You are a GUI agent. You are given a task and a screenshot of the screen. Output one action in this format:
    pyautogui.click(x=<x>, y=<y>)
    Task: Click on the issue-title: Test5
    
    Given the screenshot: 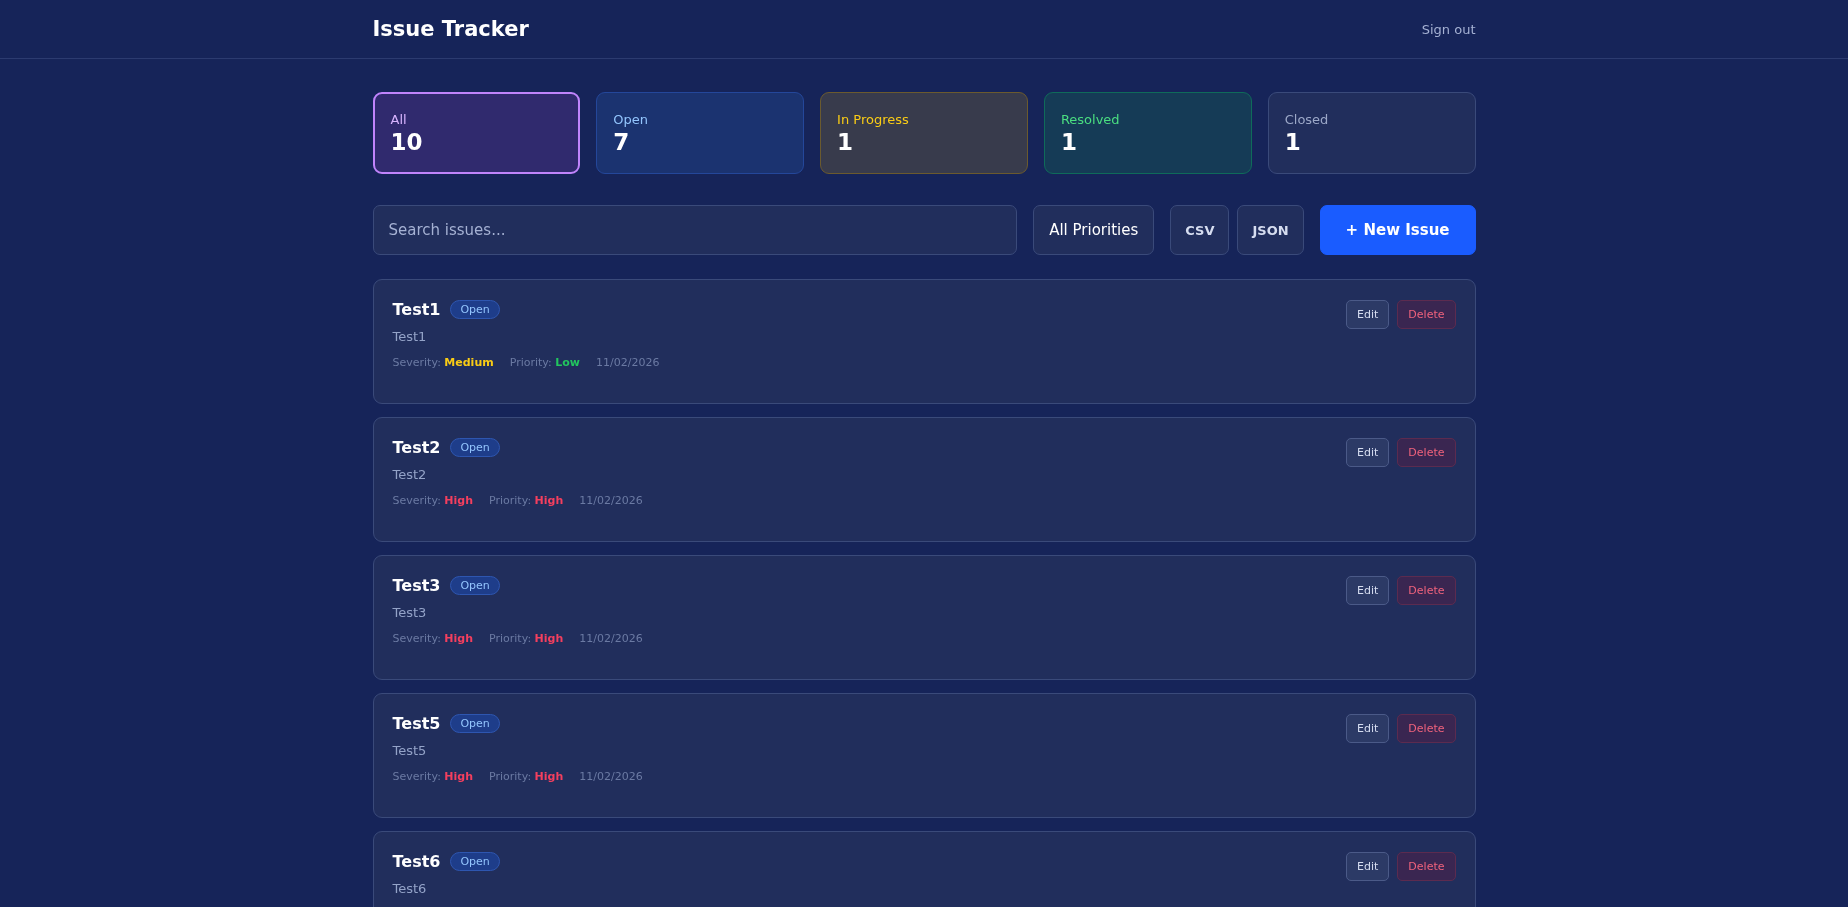 What is the action you would take?
    pyautogui.click(x=416, y=723)
    